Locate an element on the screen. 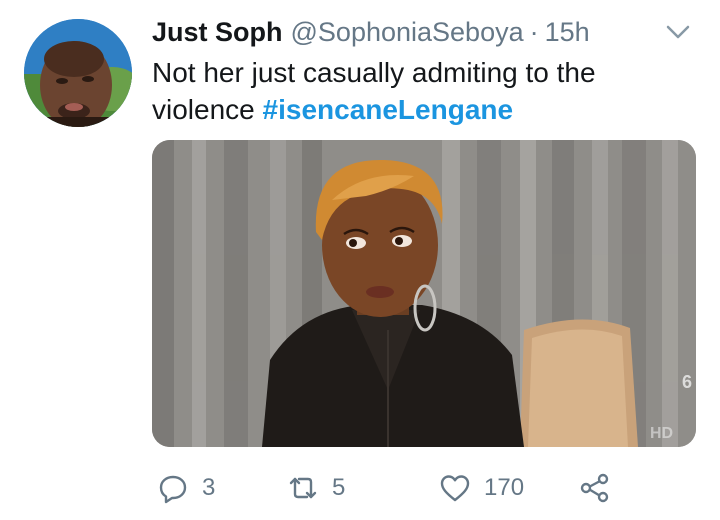 This screenshot has height=520, width=720. reply-icon is located at coordinates (173, 489).